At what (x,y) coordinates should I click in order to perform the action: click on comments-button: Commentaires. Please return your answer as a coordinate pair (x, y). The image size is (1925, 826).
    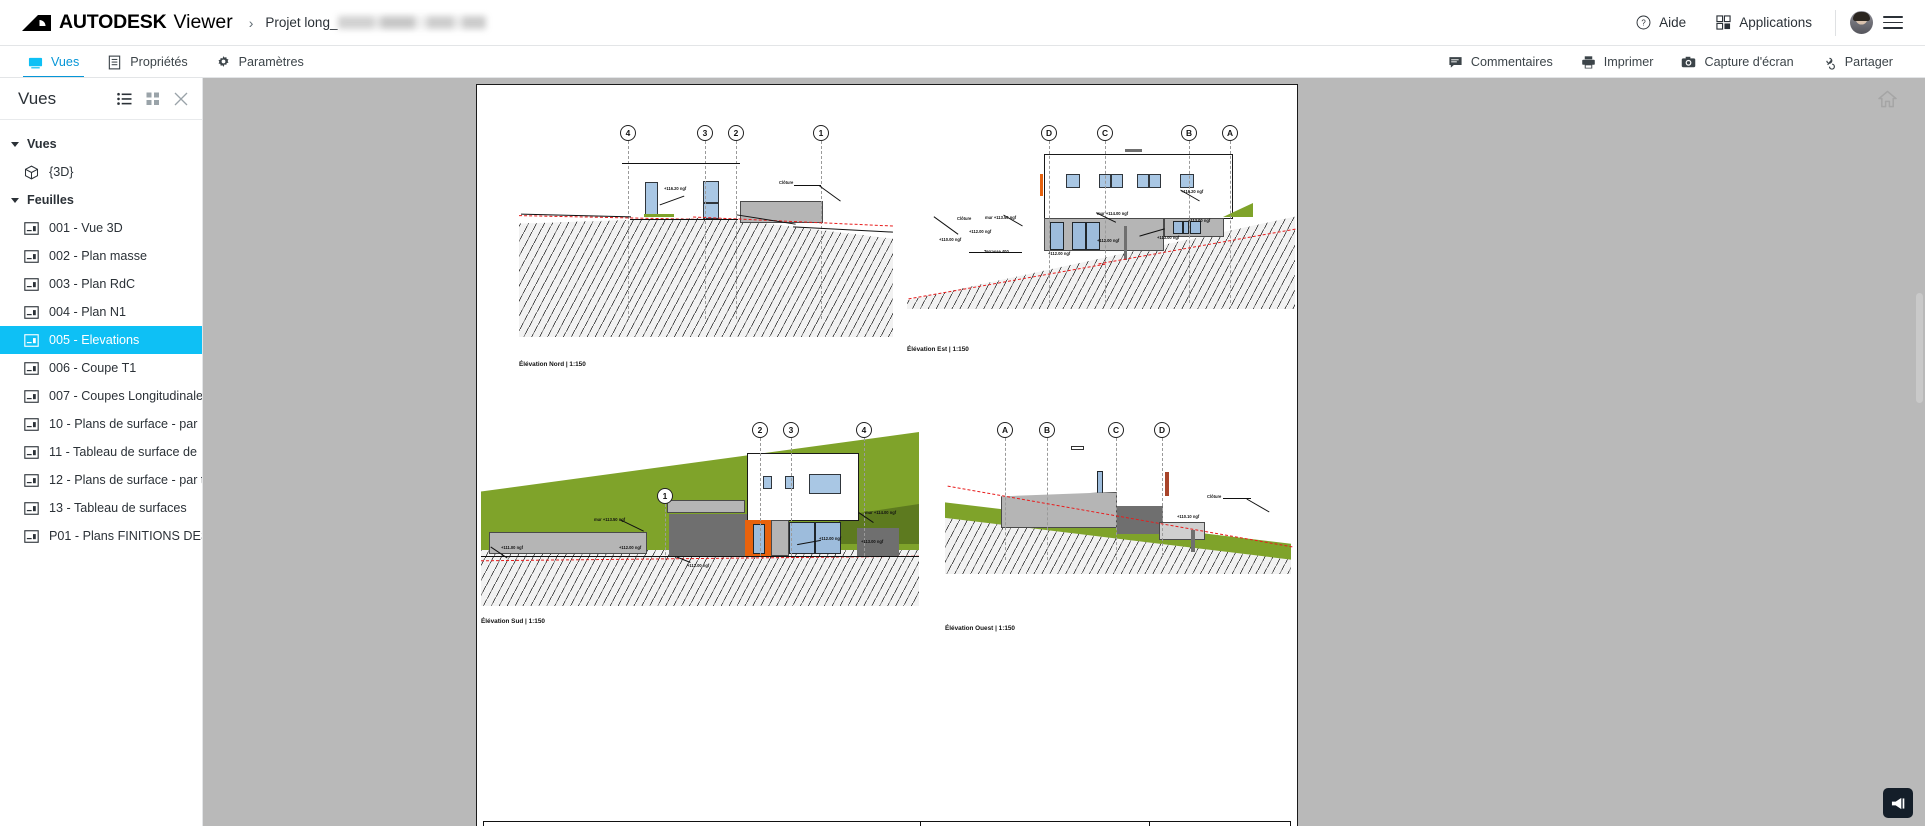
    Looking at the image, I should click on (1500, 62).